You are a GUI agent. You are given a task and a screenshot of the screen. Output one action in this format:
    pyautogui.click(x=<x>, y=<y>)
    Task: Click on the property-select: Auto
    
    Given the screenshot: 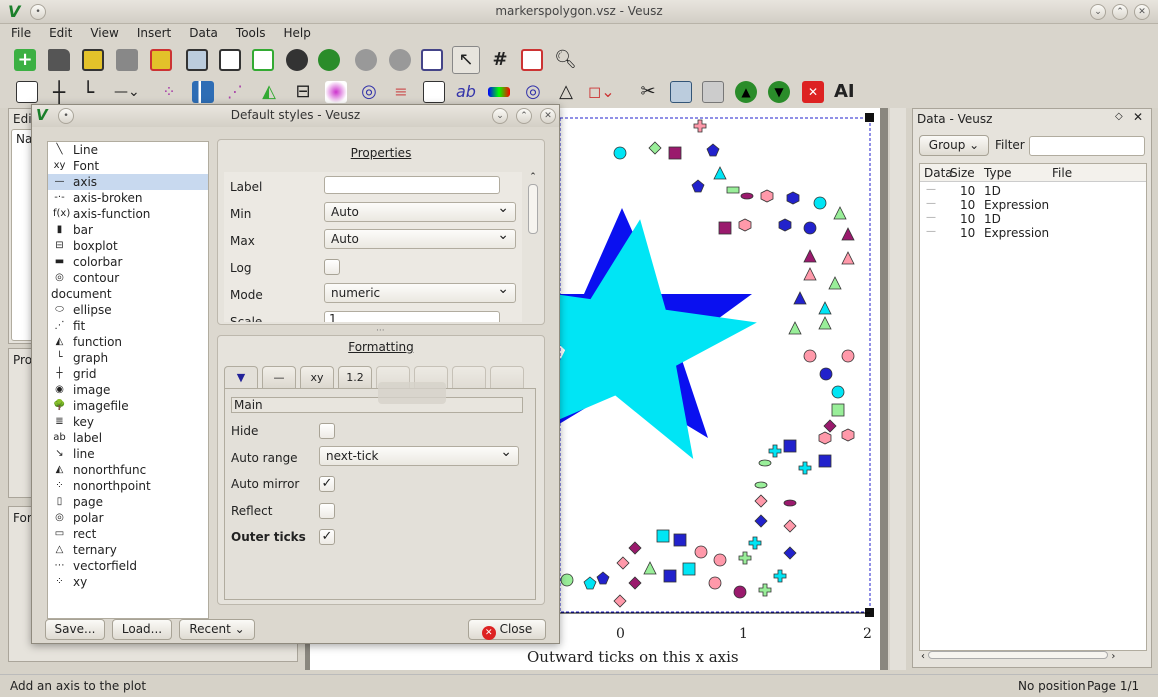 What is the action you would take?
    pyautogui.click(x=420, y=211)
    